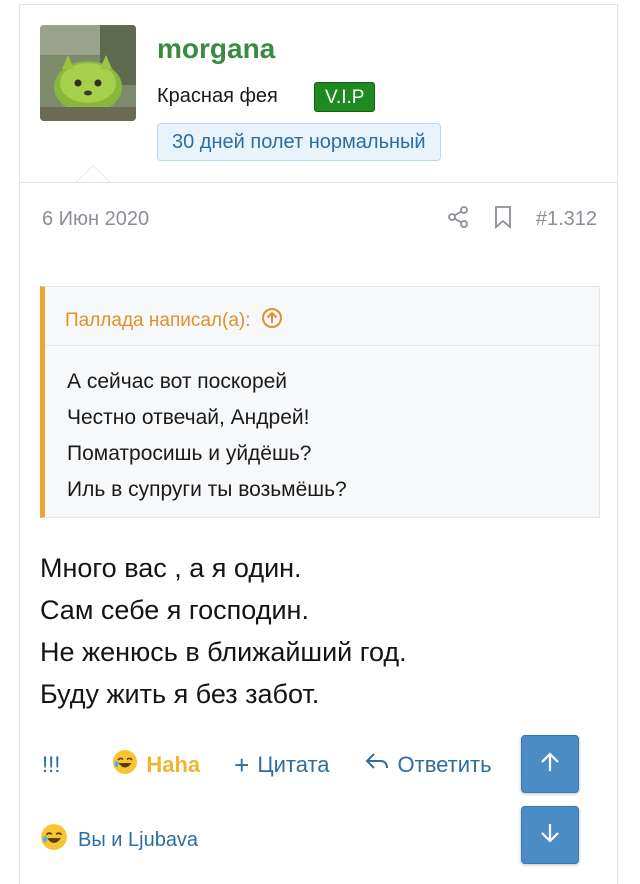 This screenshot has width=640, height=884. What do you see at coordinates (138, 839) in the screenshot?
I see `reactions-label: Вы и Ljubava` at bounding box center [138, 839].